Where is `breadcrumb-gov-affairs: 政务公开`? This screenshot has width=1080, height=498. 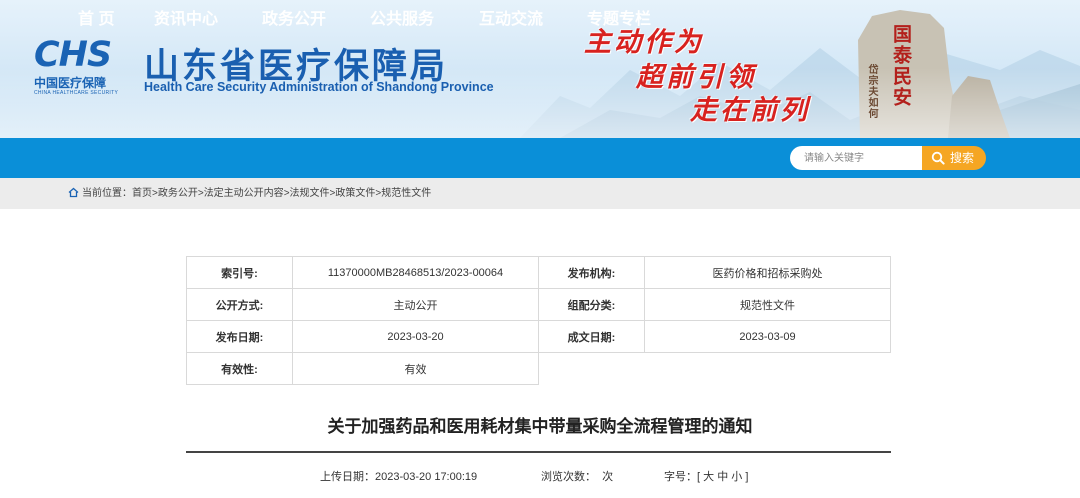
breadcrumb-gov-affairs: 政务公开 is located at coordinates (178, 193).